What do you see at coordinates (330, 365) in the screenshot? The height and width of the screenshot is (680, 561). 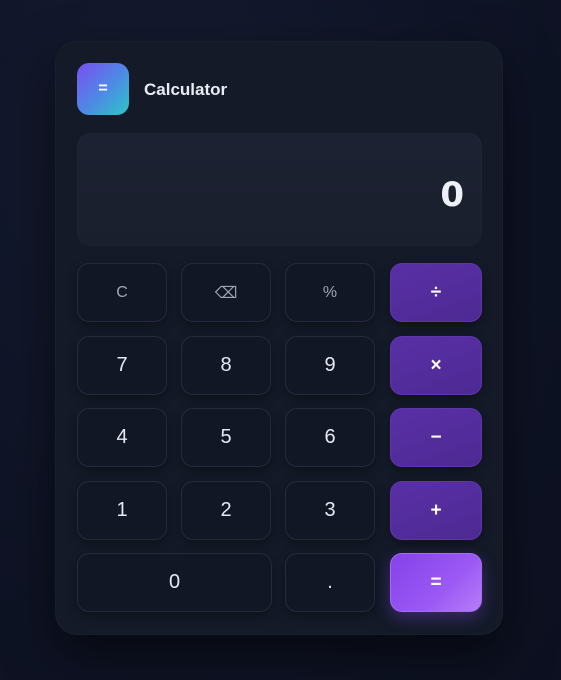 I see `digit-9-button: 9` at bounding box center [330, 365].